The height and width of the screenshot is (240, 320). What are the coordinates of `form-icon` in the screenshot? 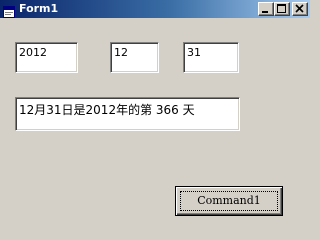 It's located at (9, 10).